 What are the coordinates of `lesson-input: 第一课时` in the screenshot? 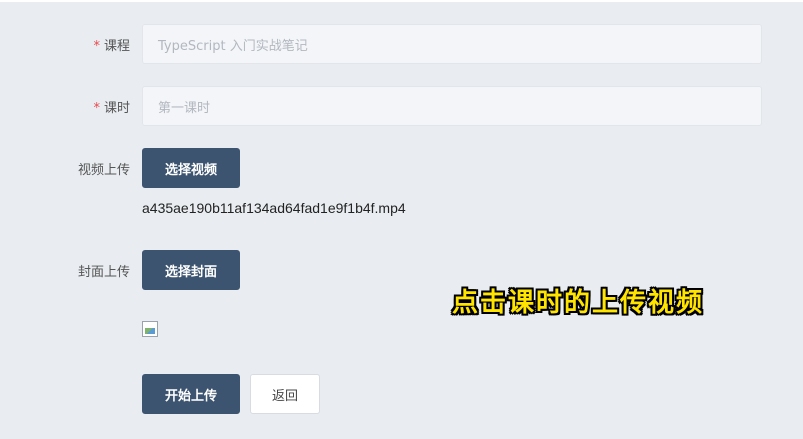 It's located at (452, 106).